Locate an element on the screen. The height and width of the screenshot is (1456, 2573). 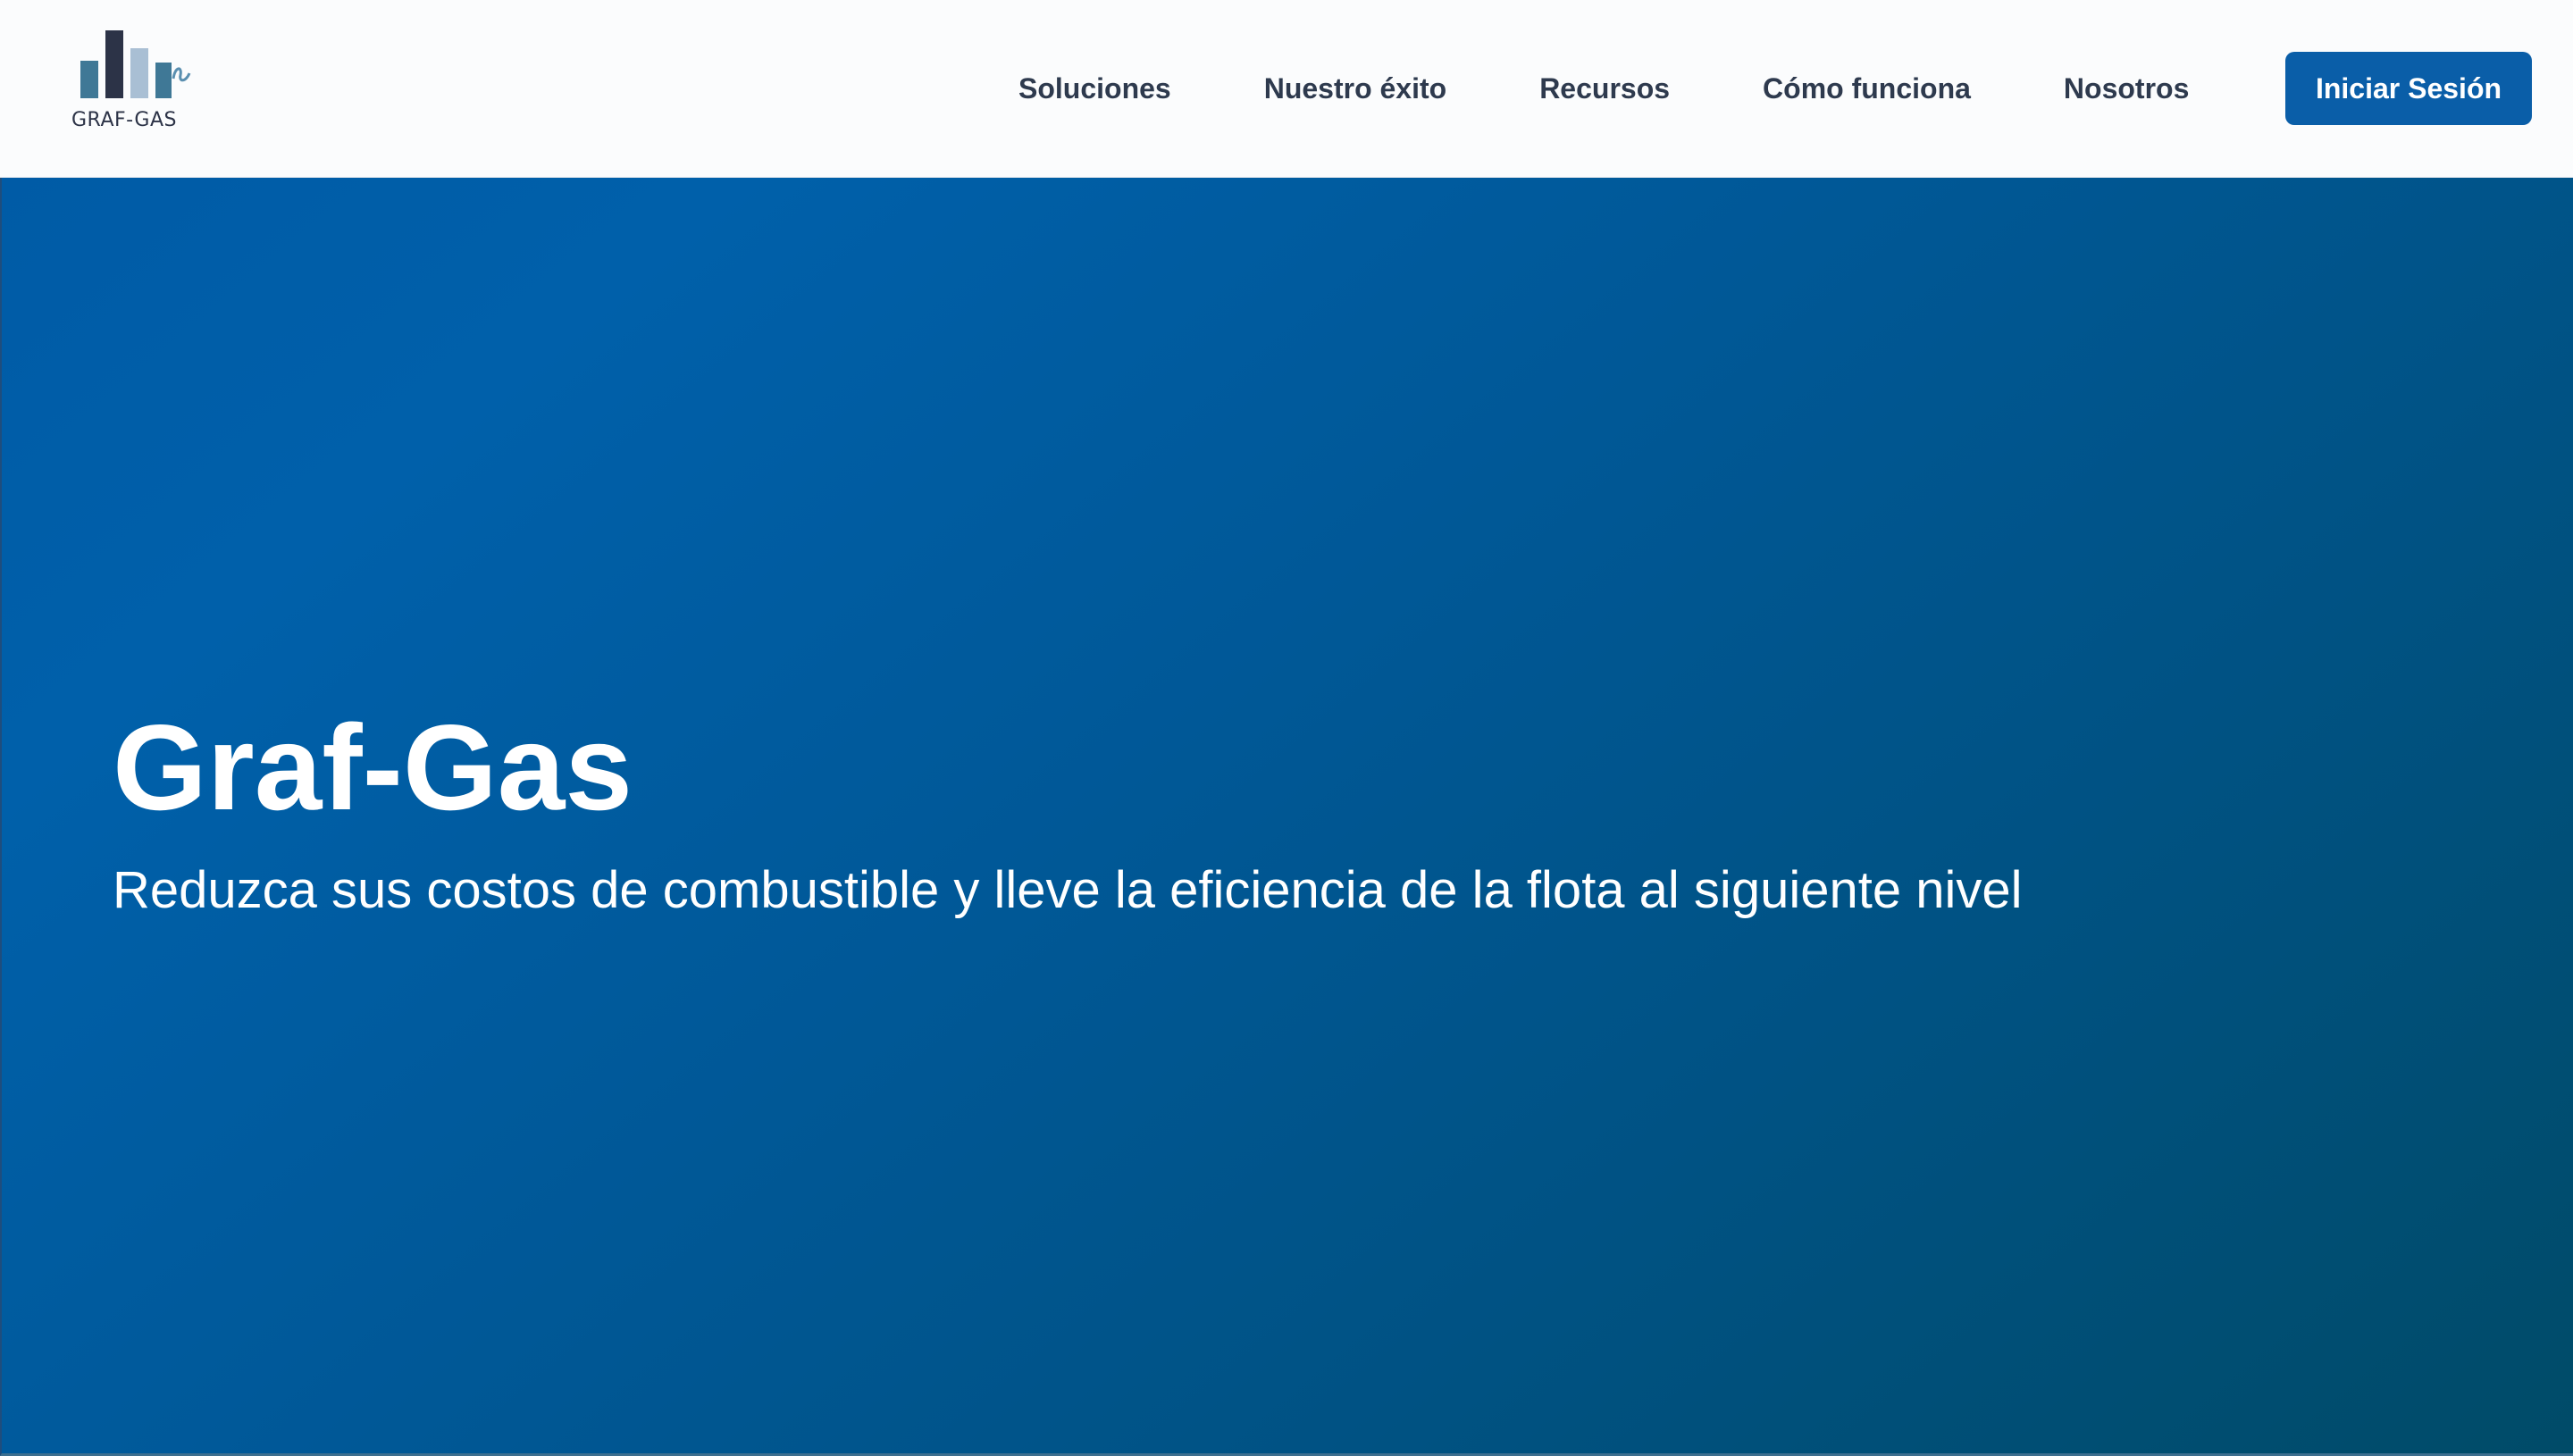
nav-item-nuestro-exito: Nuestro éxito is located at coordinates (1355, 88).